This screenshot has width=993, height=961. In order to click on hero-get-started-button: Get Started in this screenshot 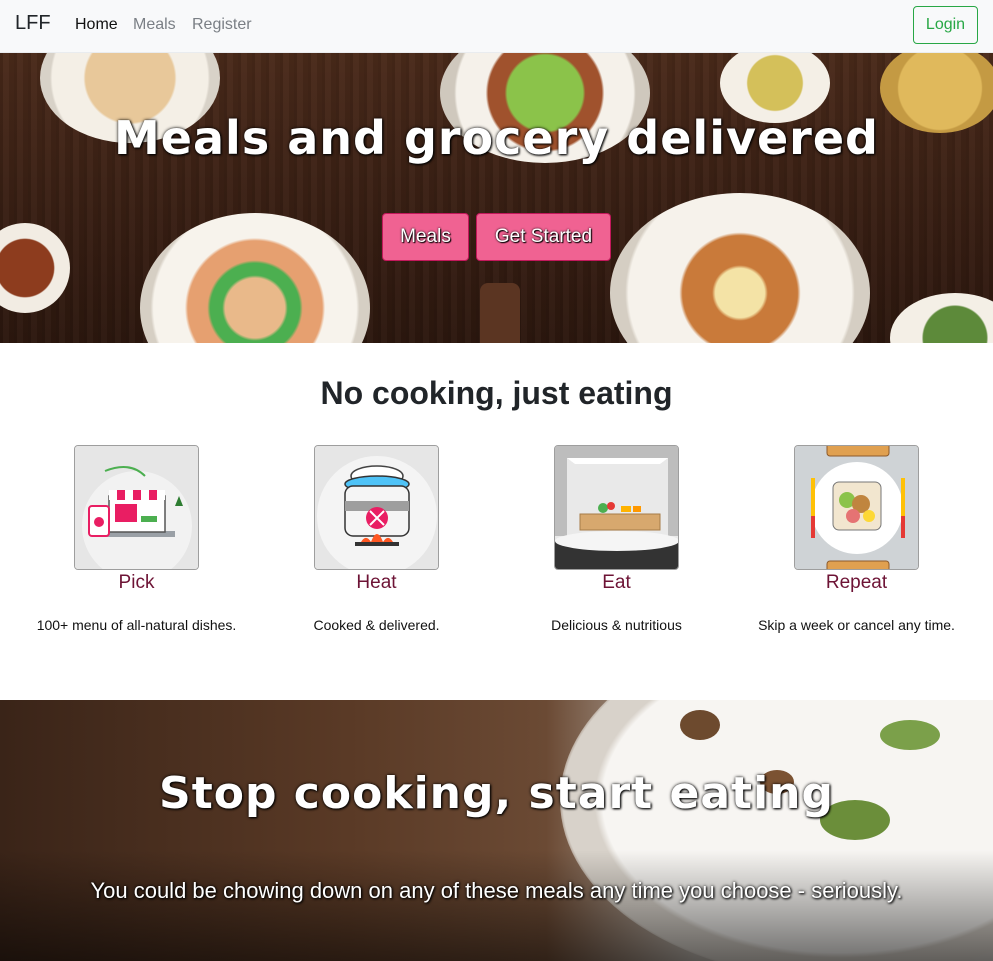, I will do `click(543, 237)`.